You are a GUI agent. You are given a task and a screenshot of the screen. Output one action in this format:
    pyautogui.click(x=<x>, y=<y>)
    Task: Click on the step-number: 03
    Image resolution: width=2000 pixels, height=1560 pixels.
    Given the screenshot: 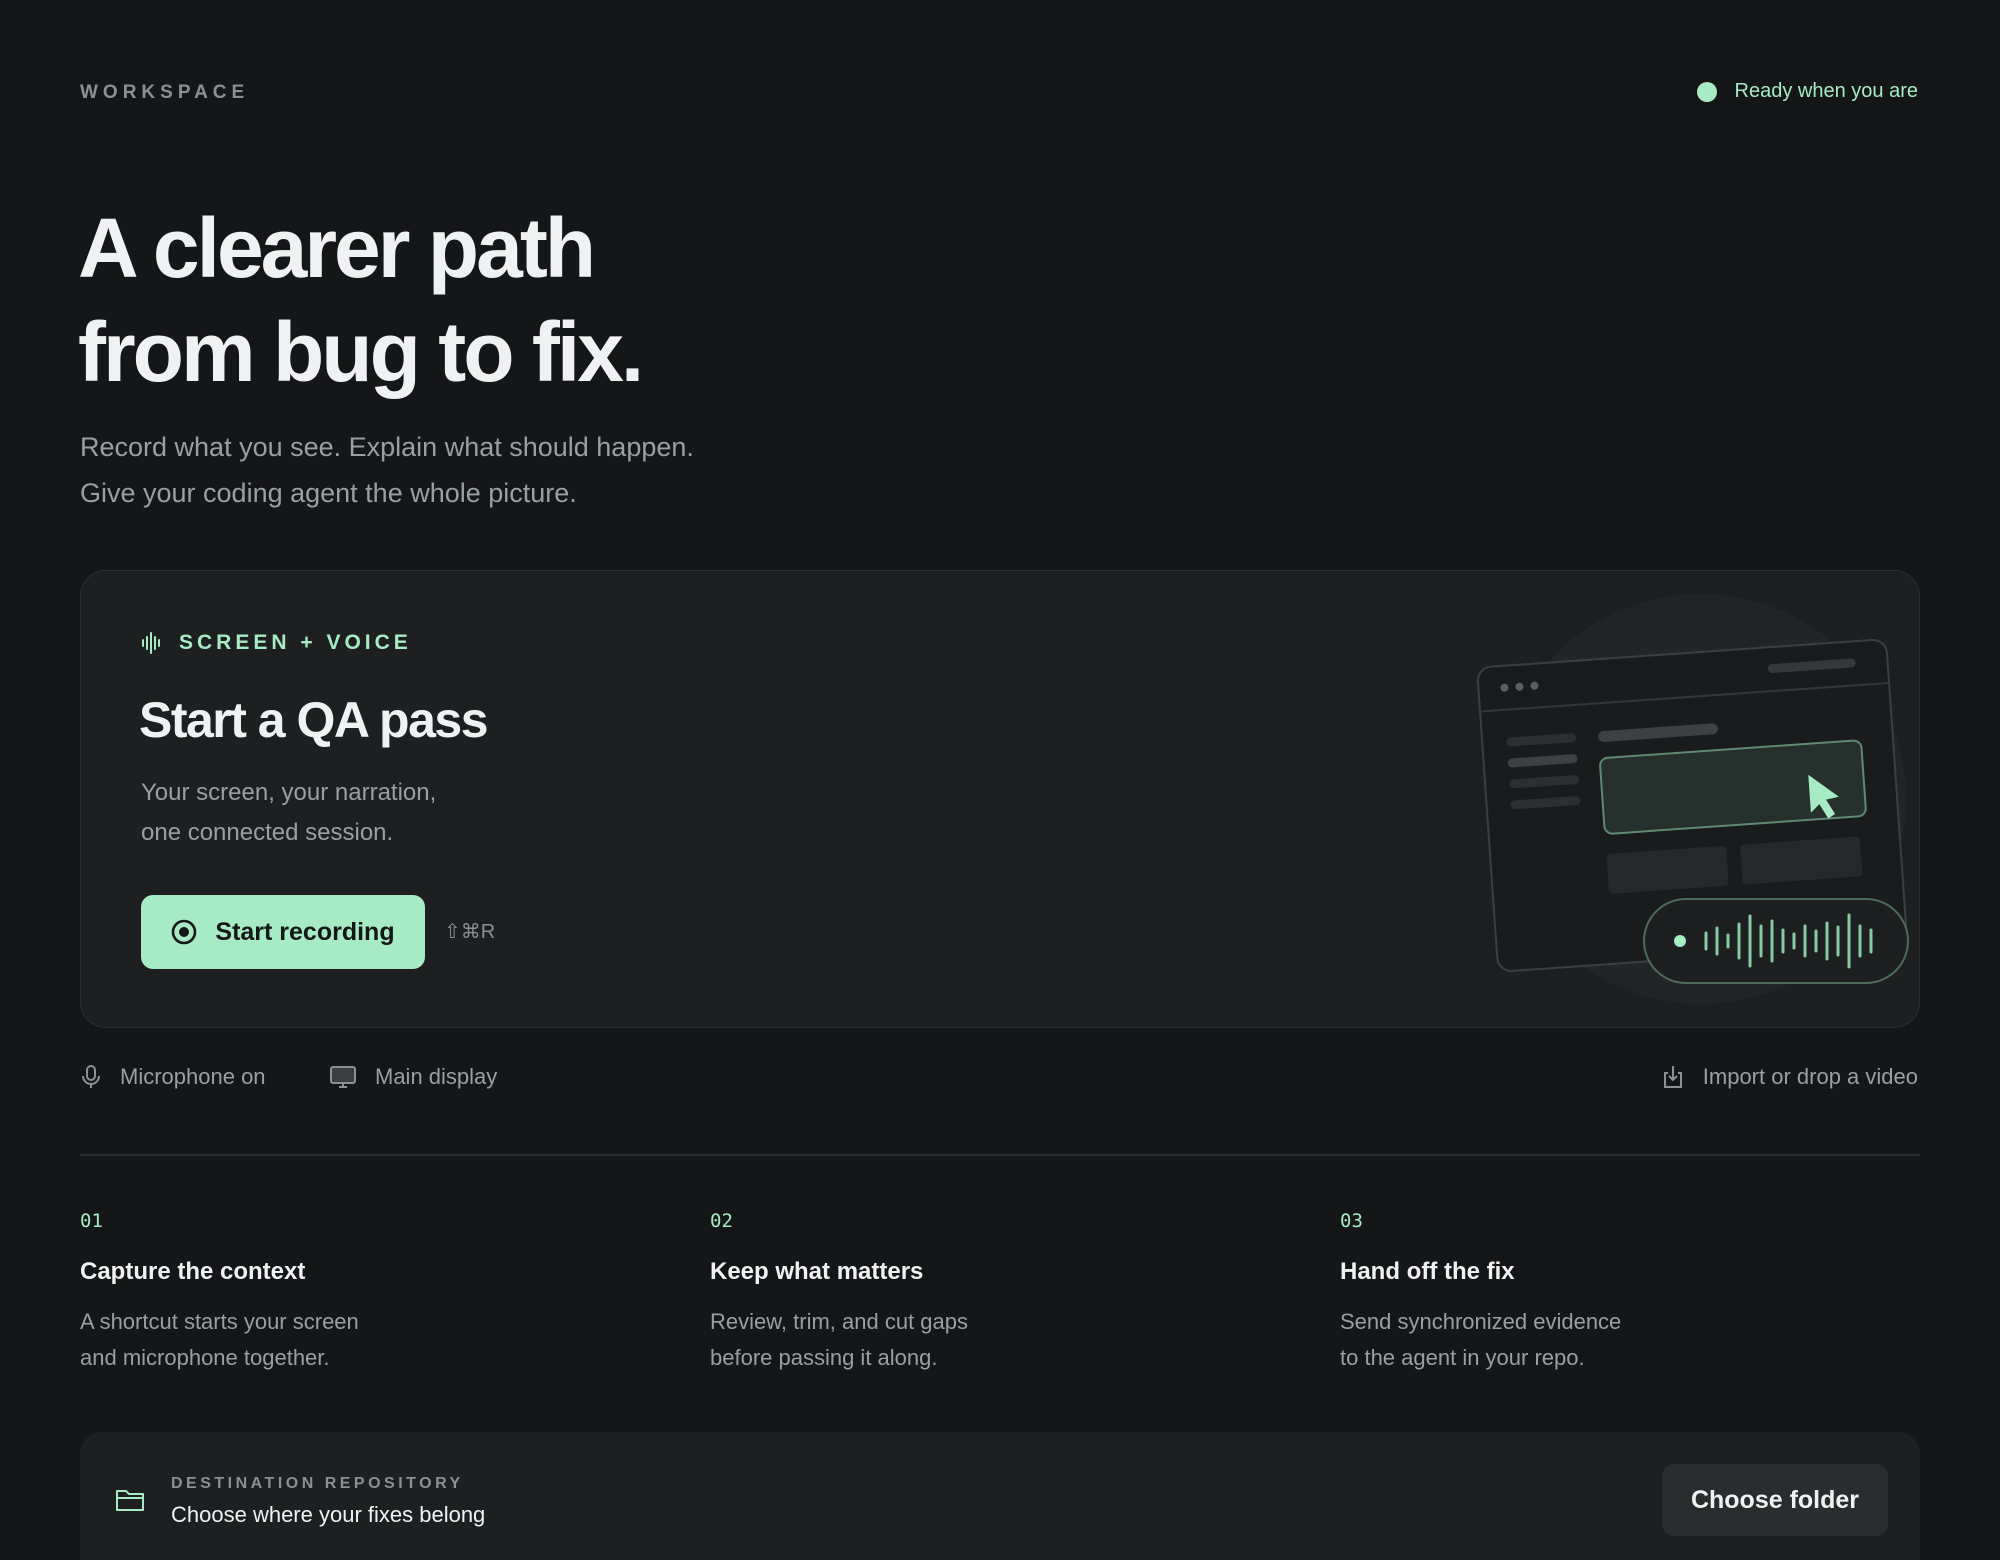 What is the action you would take?
    pyautogui.click(x=1351, y=1221)
    